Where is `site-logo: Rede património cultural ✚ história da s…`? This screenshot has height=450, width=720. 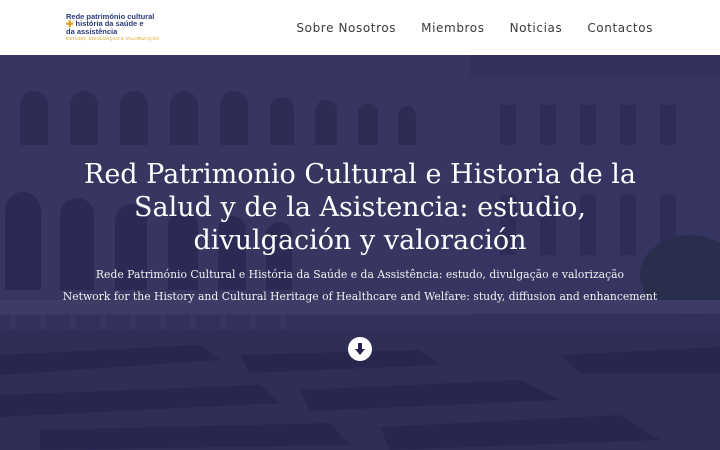 site-logo: Rede património cultural ✚ história da s… is located at coordinates (112, 27).